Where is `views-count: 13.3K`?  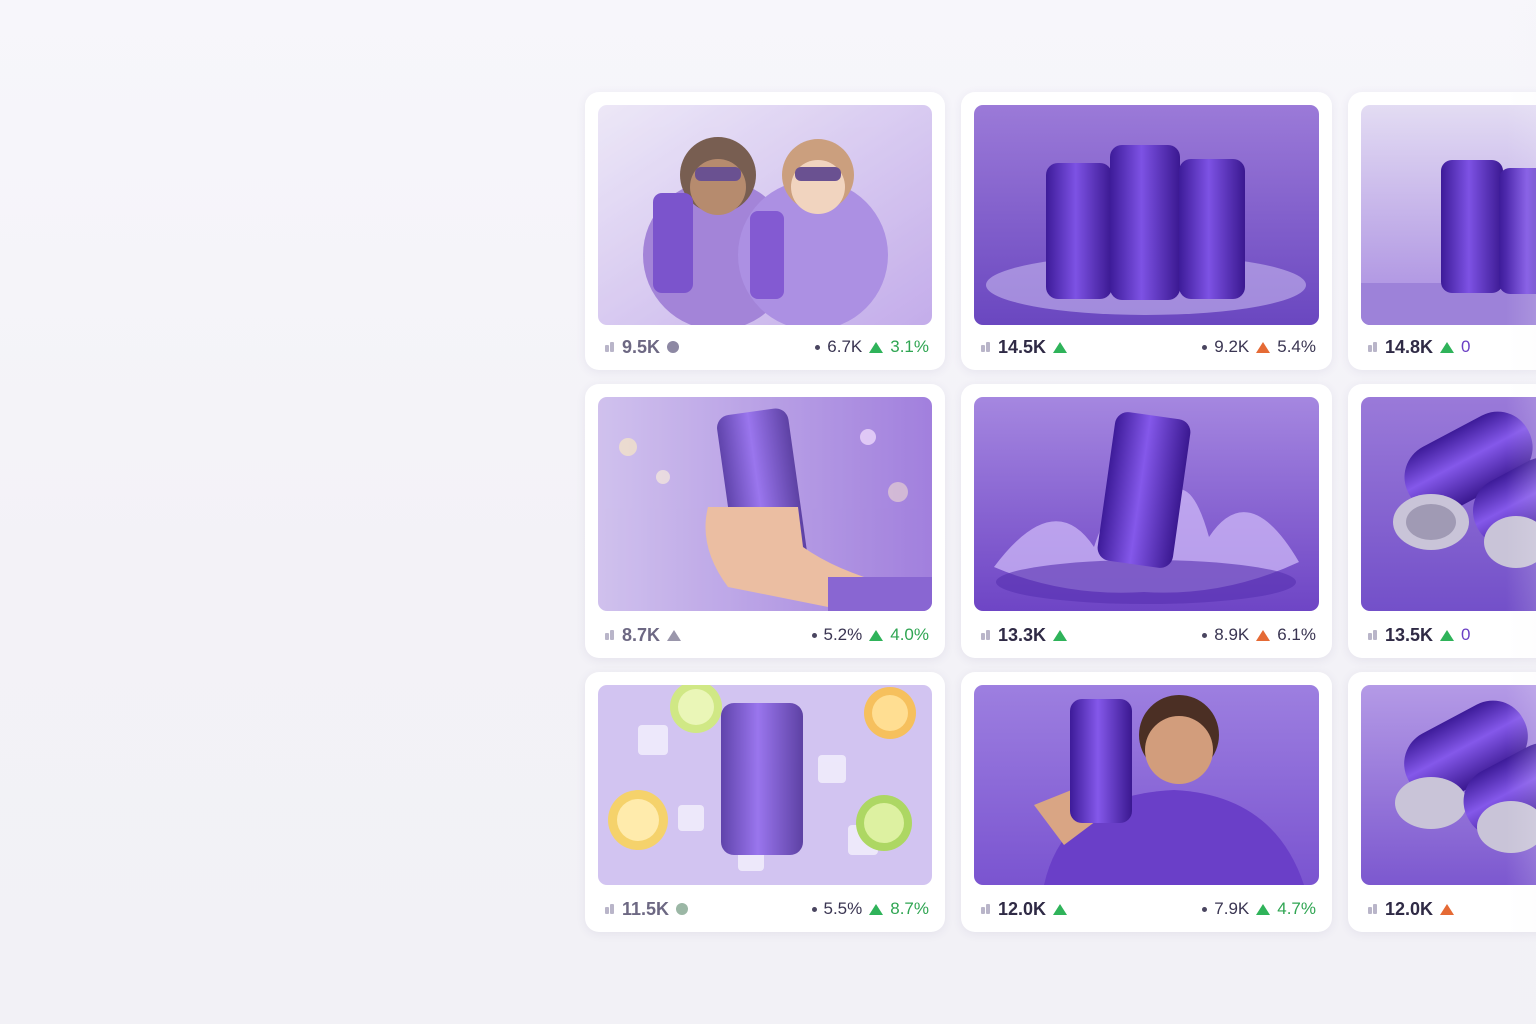
views-count: 13.3K is located at coordinates (1022, 634).